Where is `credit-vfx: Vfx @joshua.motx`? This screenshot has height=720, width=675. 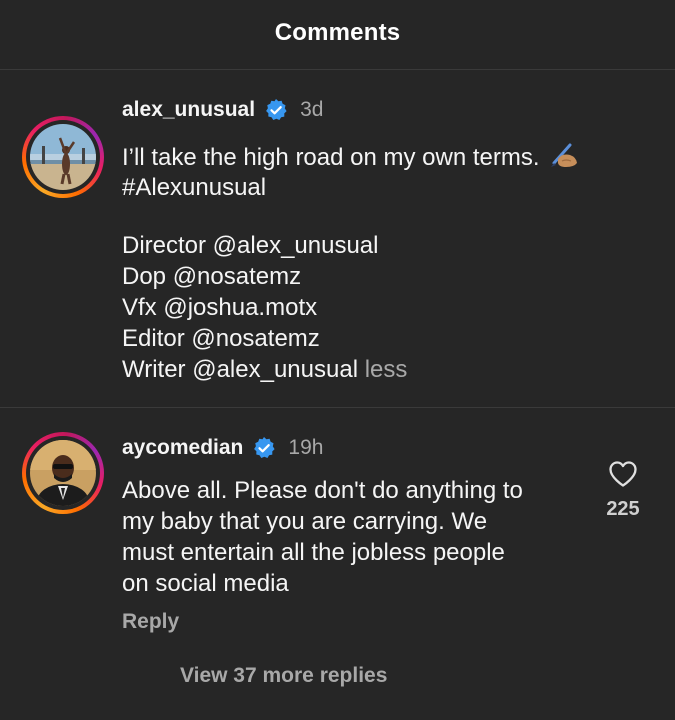 credit-vfx: Vfx @joshua.motx is located at coordinates (220, 307).